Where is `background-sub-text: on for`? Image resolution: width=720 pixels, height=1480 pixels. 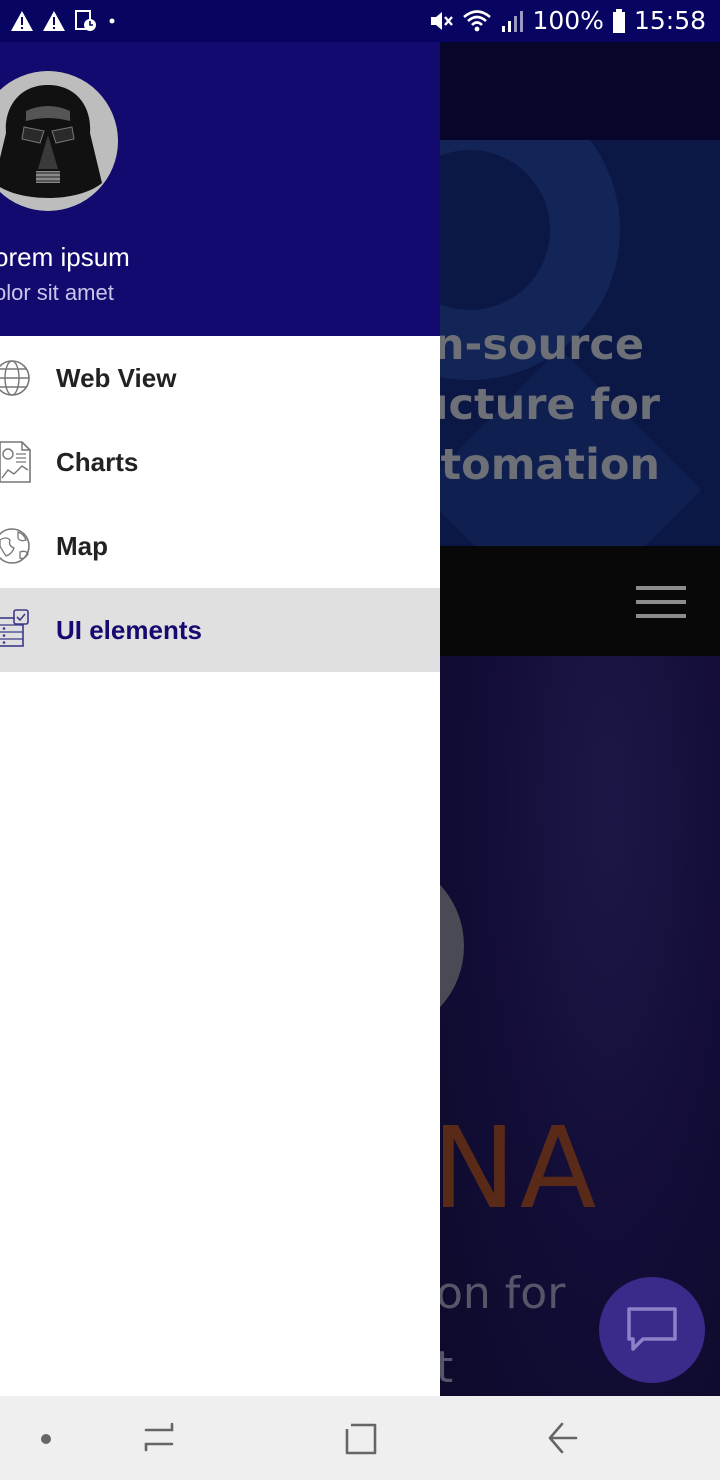
background-sub-text: on for is located at coordinates (503, 1293).